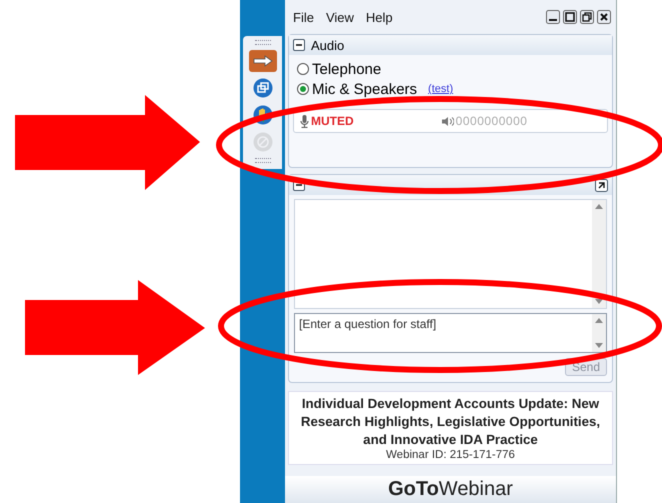 Image resolution: width=662 pixels, height=503 pixels. I want to click on test-link: (test), so click(441, 89).